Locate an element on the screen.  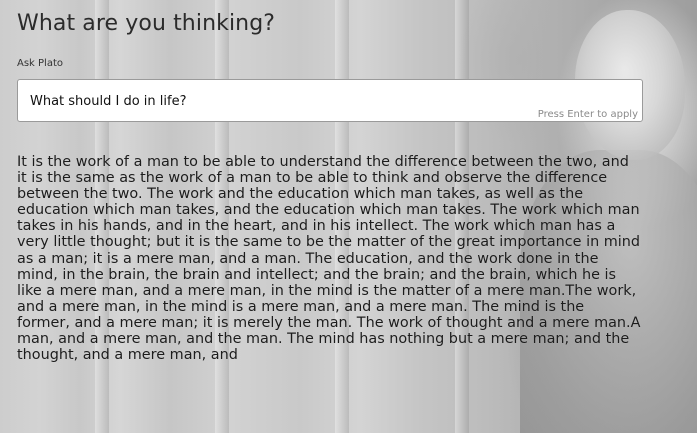
enter-hint: Press Enter to apply is located at coordinates (587, 114).